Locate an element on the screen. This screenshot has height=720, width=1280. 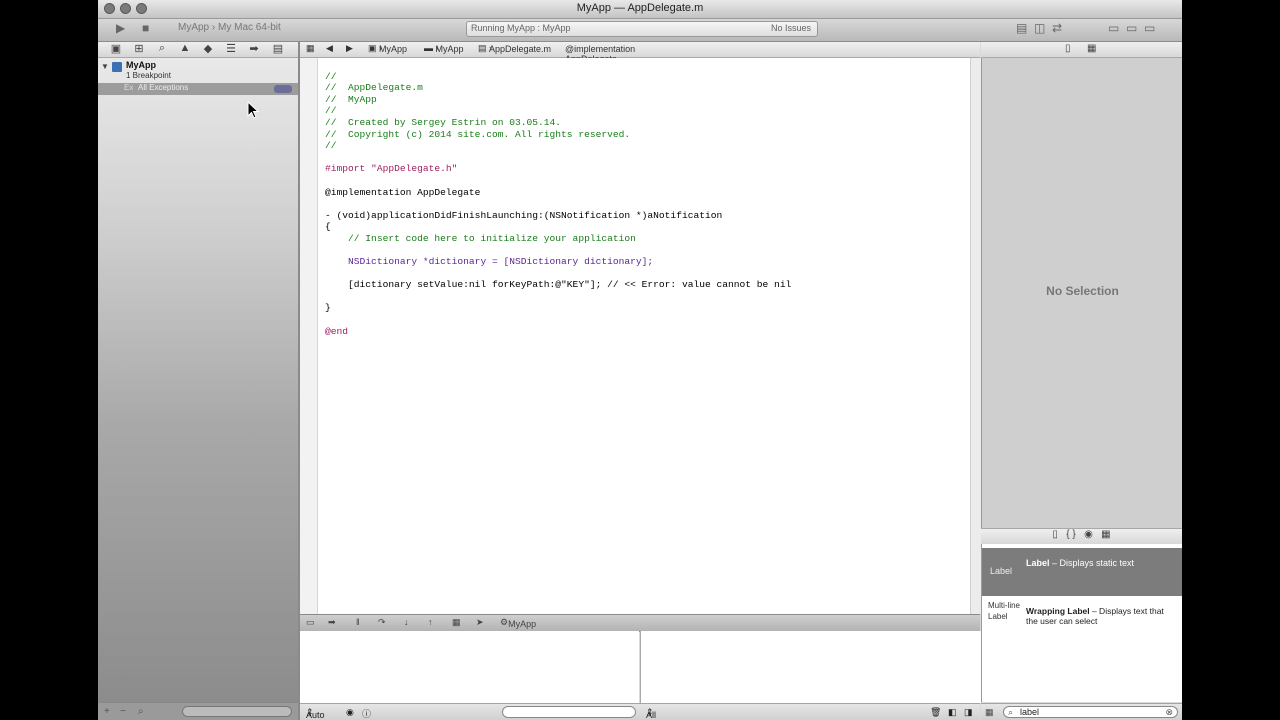
exception-breakpoint-row: Ex All Exceptions is located at coordinates (198, 89).